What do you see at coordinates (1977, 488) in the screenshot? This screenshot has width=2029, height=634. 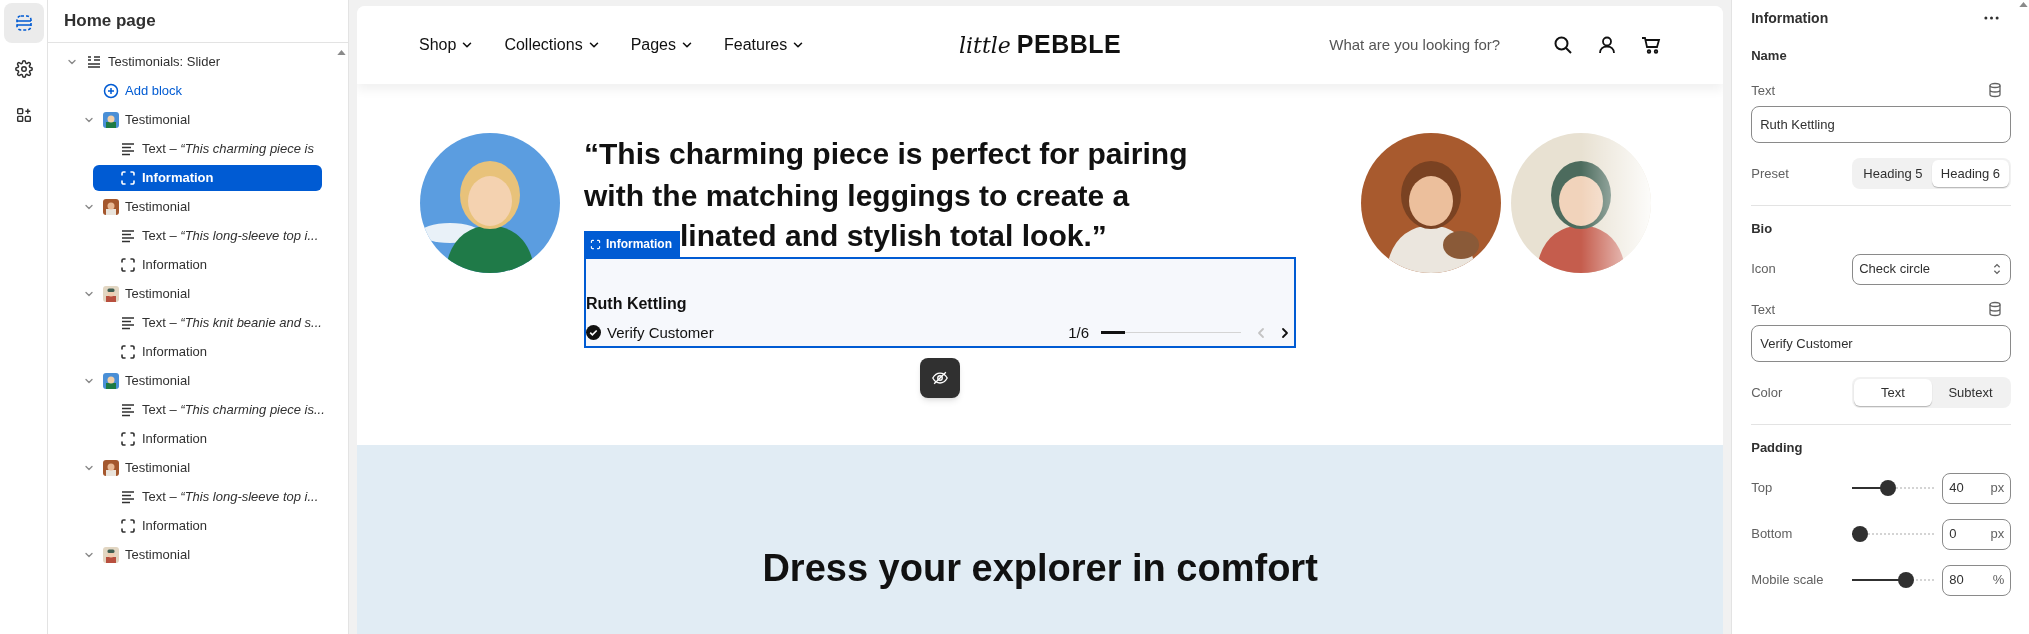 I see `number-field: 40 px` at bounding box center [1977, 488].